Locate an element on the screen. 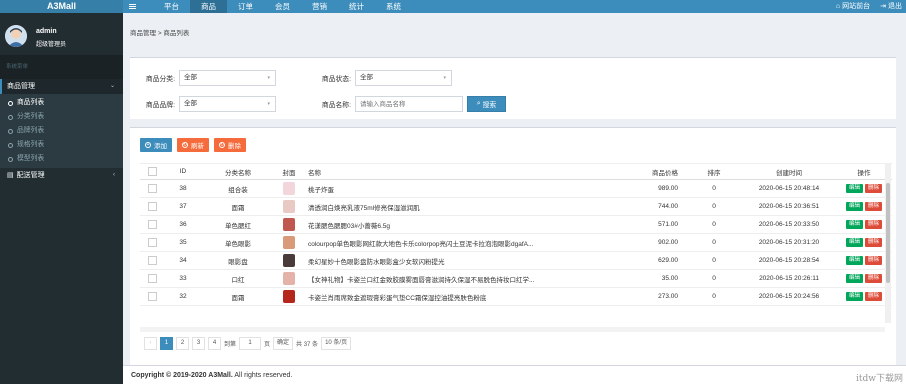 This screenshot has height=384, width=906. sidebar-toggle-icon is located at coordinates (132, 6).